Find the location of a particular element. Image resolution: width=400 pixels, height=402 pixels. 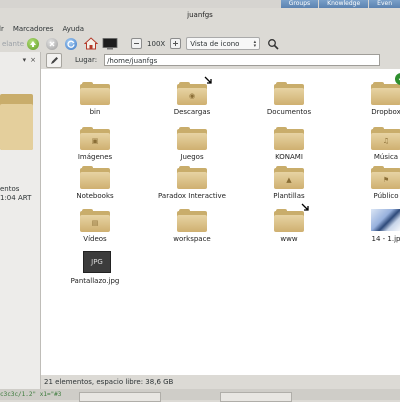

music-emblem-icon: ♫ is located at coordinates (386, 141).